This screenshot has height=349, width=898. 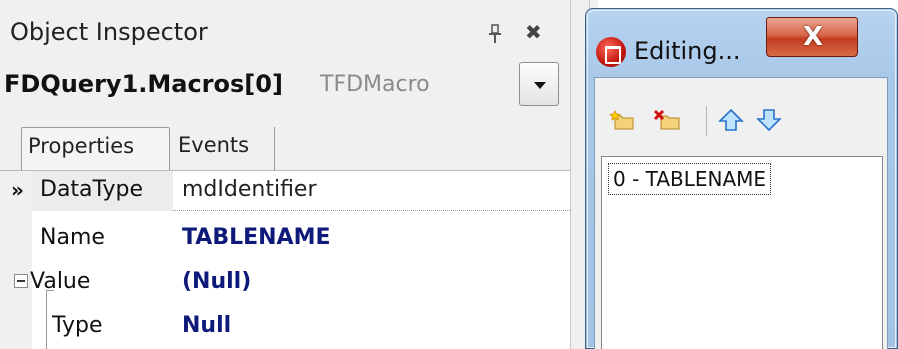 I want to click on chevron-down-icon, so click(x=540, y=85).